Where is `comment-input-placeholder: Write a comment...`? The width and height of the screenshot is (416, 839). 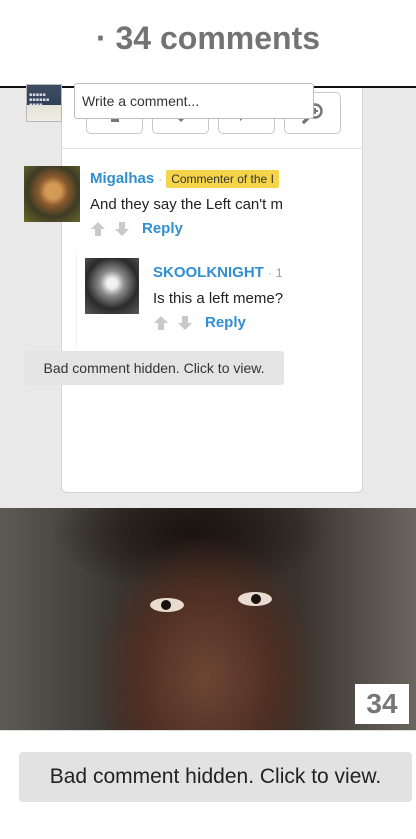 comment-input-placeholder: Write a comment... is located at coordinates (141, 101).